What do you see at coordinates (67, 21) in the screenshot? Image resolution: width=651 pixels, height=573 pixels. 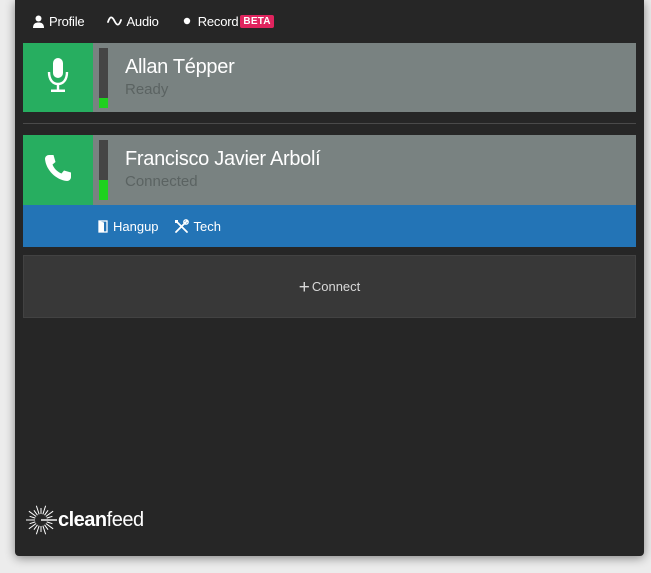 I see `nav-profile-label: Profile` at bounding box center [67, 21].